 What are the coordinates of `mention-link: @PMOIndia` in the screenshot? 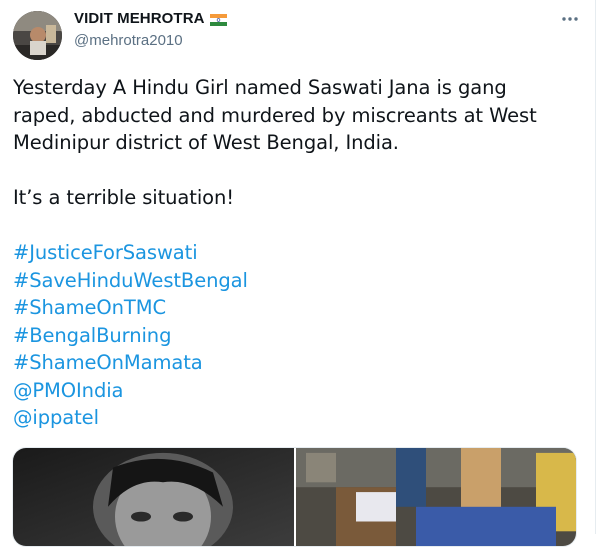 It's located at (298, 391).